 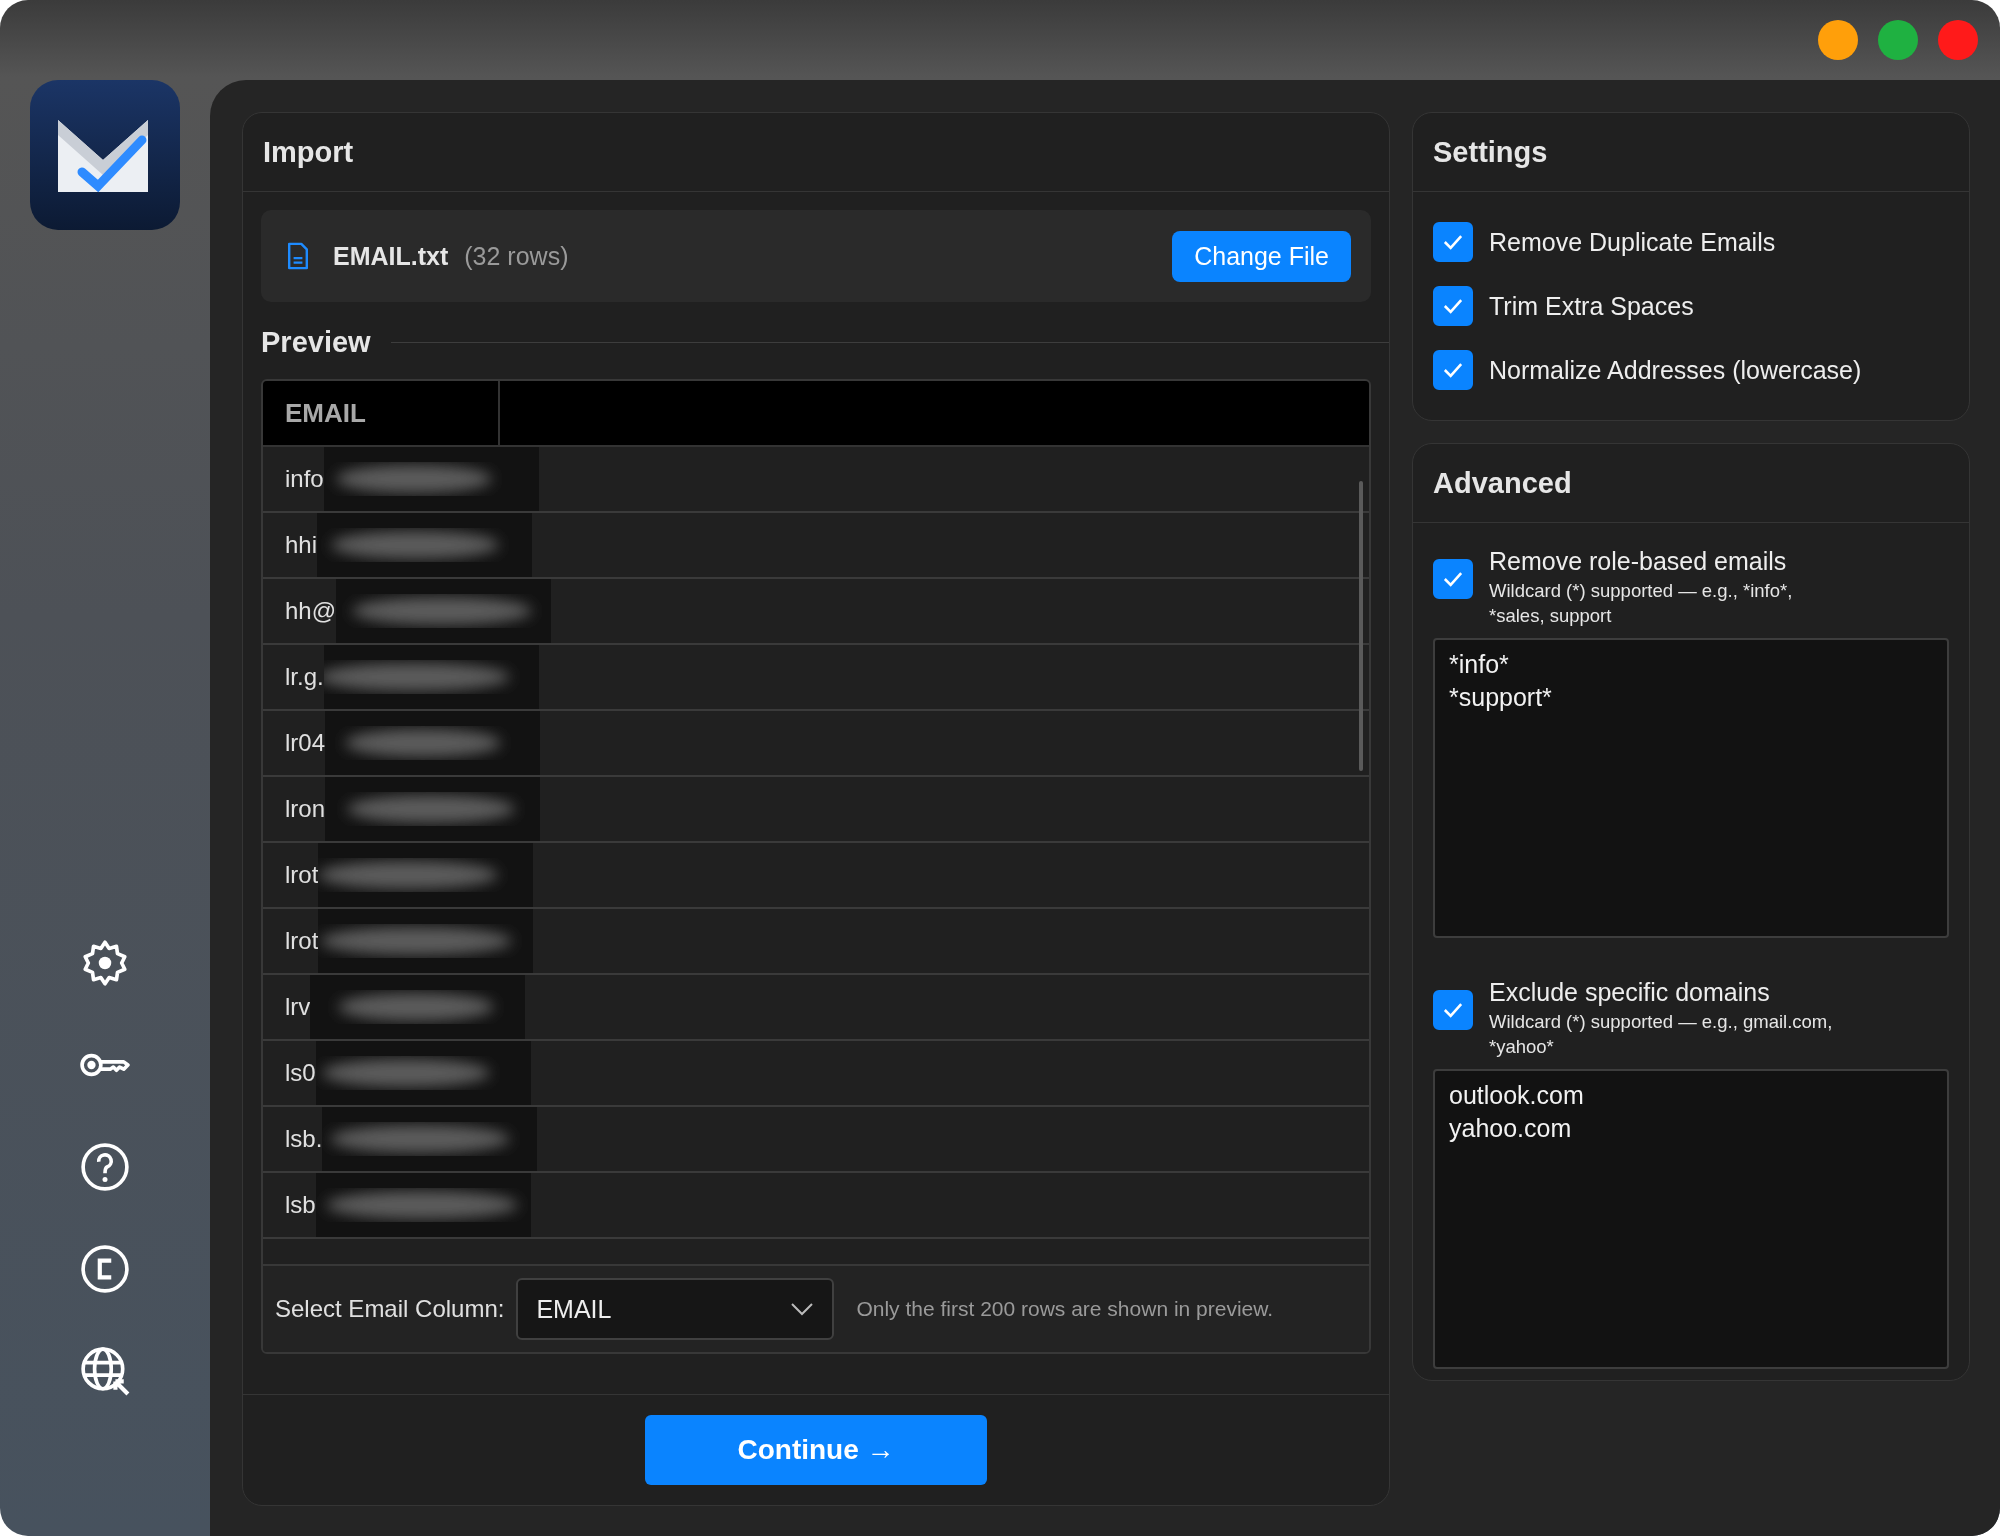 What do you see at coordinates (1632, 242) in the screenshot?
I see `option-label: Remove Duplicate Emails` at bounding box center [1632, 242].